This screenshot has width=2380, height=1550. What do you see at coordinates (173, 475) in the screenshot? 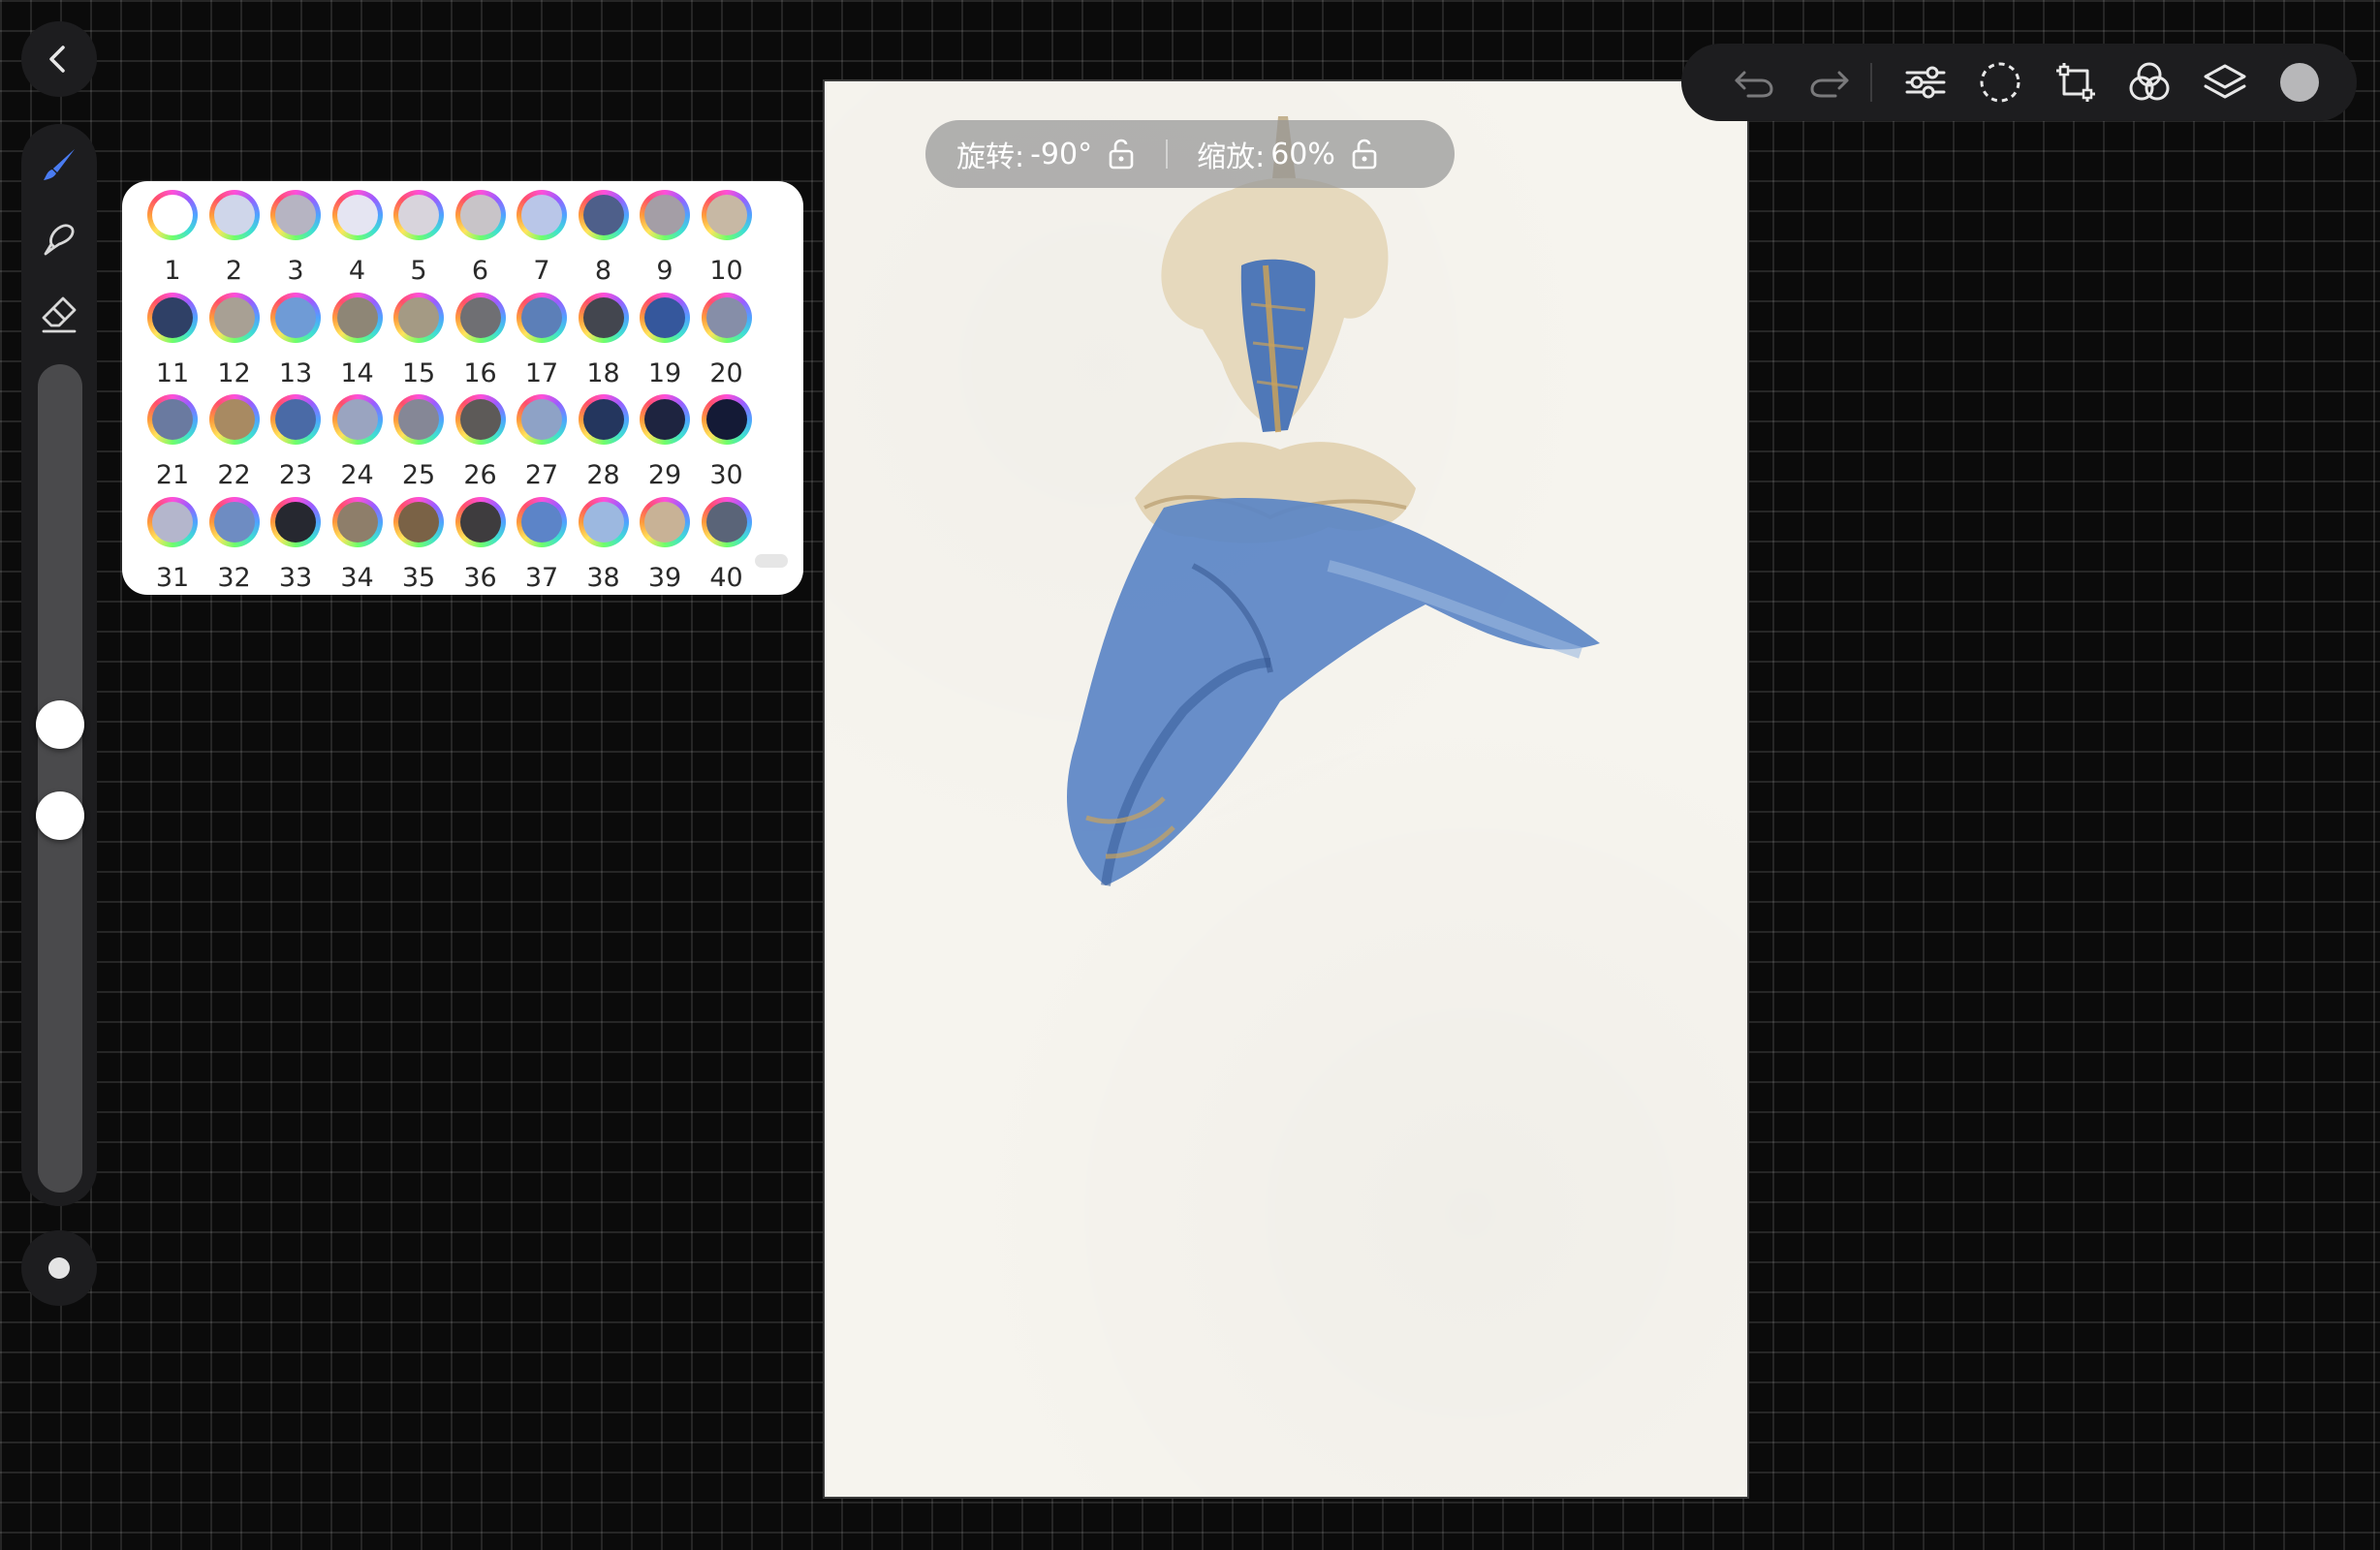
I see `swatch-number: 21` at bounding box center [173, 475].